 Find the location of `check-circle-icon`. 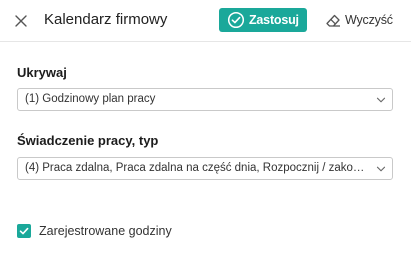

check-circle-icon is located at coordinates (236, 20).